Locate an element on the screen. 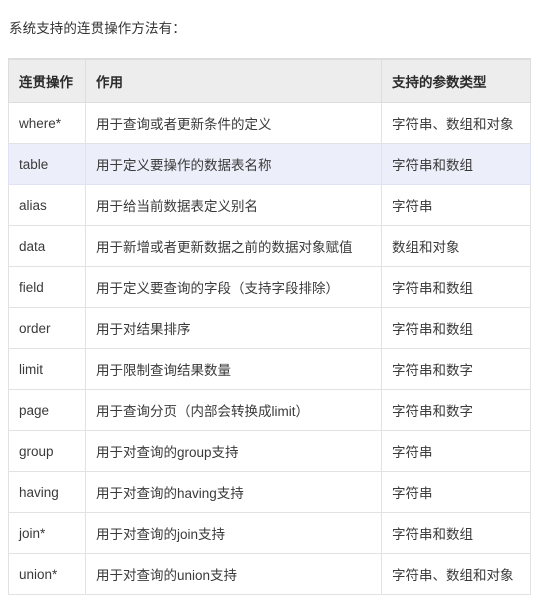  table-row: where* 用于查询或者更新条件的定义 字符串、数组和对象 is located at coordinates (269, 123).